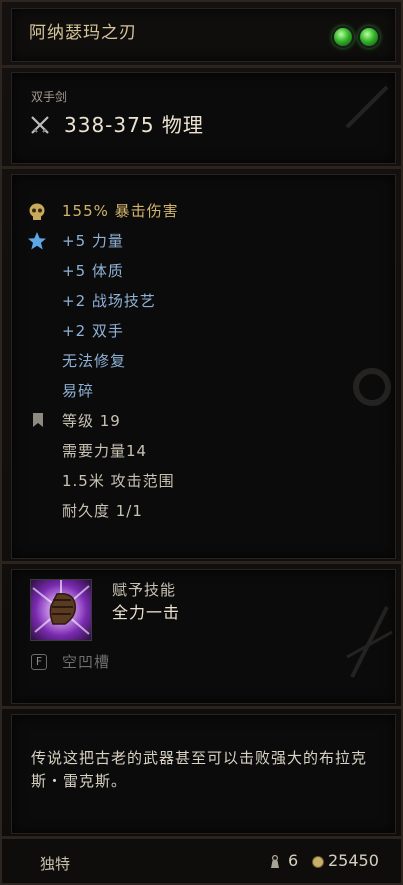 Image resolution: width=403 pixels, height=885 pixels. What do you see at coordinates (86, 662) in the screenshot?
I see `empty-slot-label: 空凹槽` at bounding box center [86, 662].